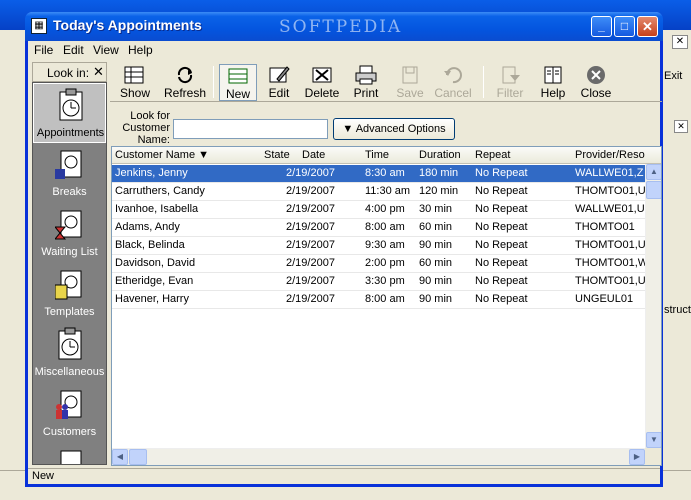 The image size is (691, 500). Describe the element at coordinates (677, 310) in the screenshot. I see `background-fragment-text: struct` at that location.